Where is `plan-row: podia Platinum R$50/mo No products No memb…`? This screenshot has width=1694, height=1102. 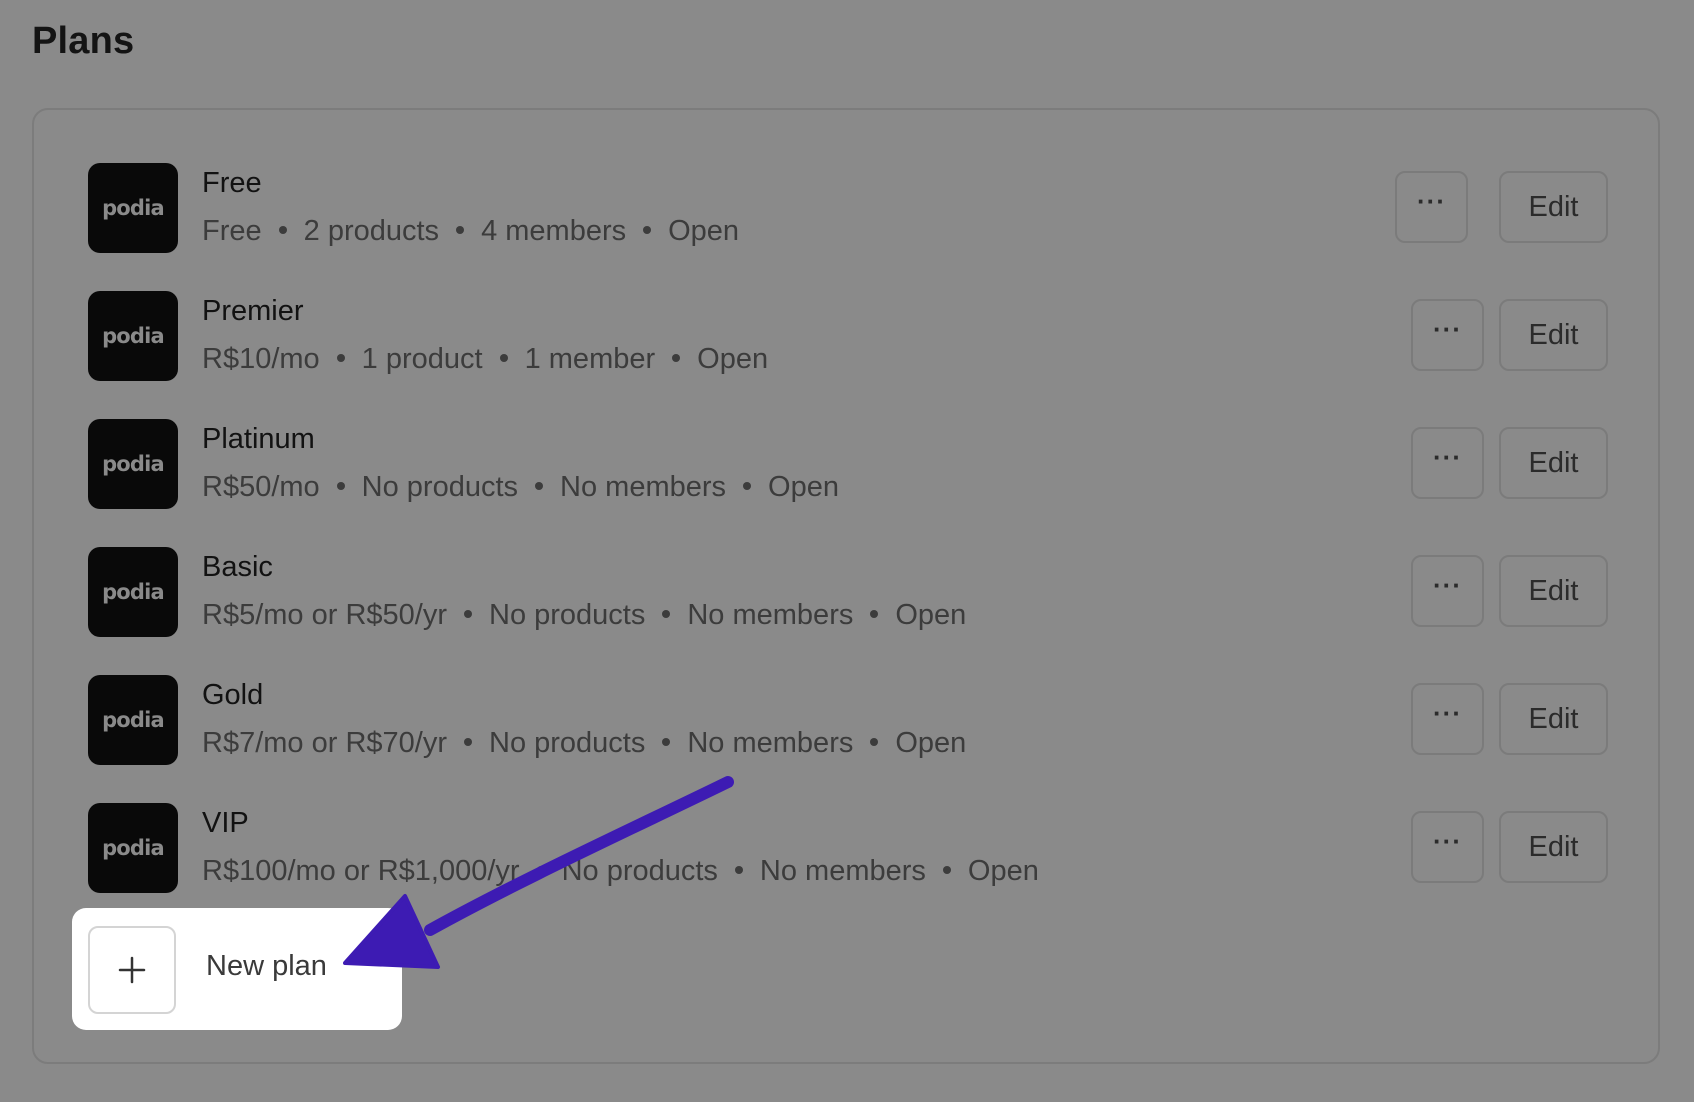
plan-row: podia Platinum R$50/mo No products No memb… is located at coordinates (848, 464).